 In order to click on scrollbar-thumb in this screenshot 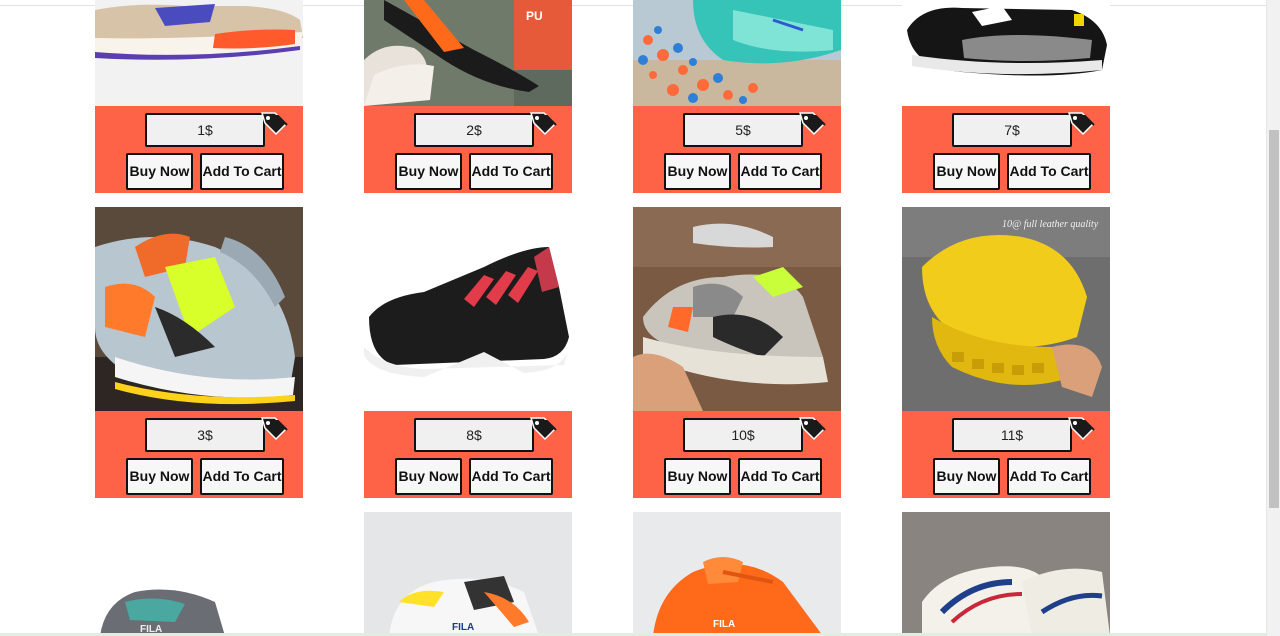, I will do `click(1274, 319)`.